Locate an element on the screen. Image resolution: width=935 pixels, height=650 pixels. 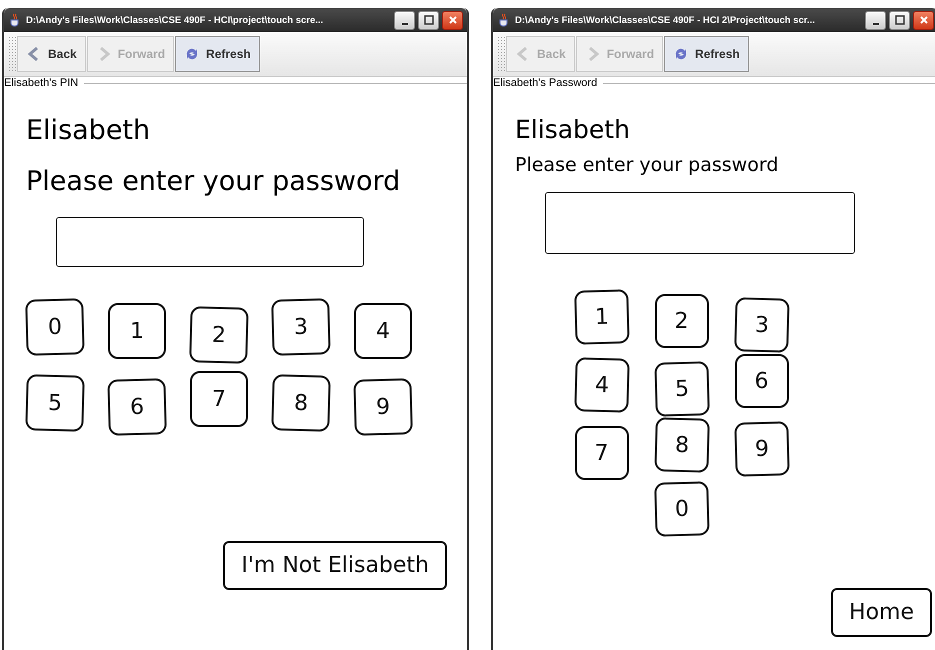
panel-title: Elisabeth's PIN is located at coordinates (41, 83).